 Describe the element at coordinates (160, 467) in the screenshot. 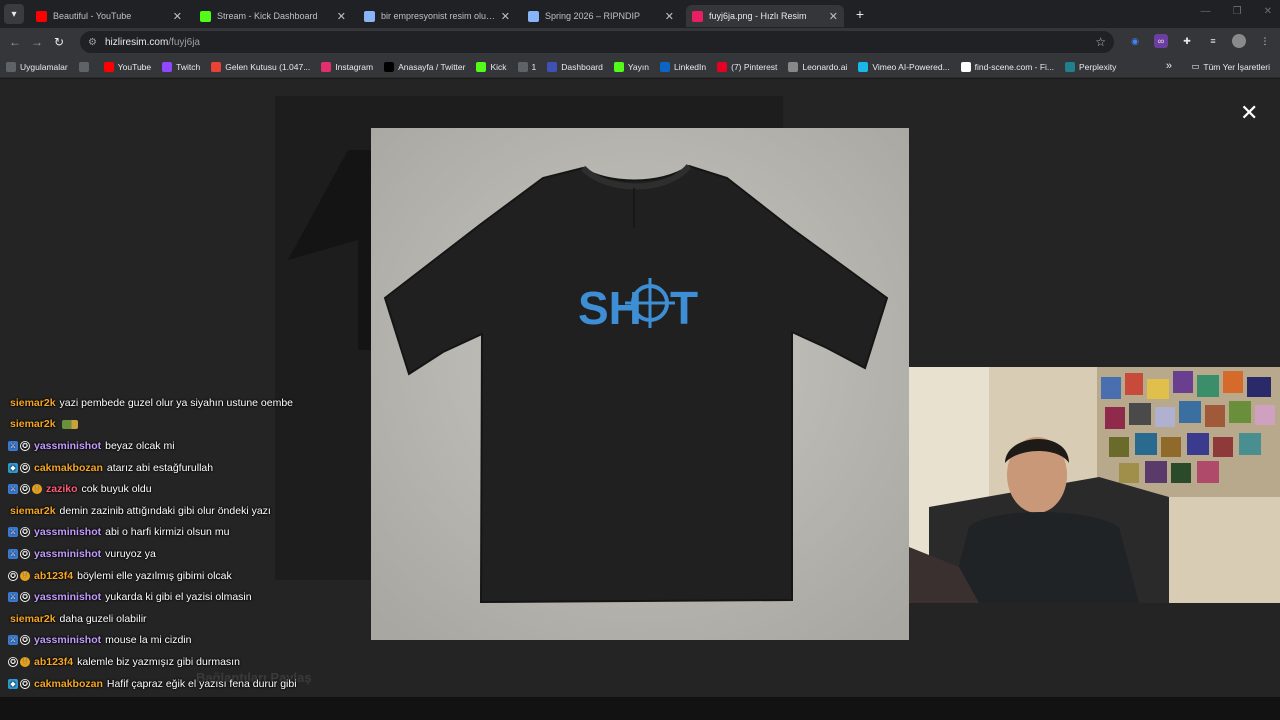

I see `chat-text: atarız abi estağfurullah` at that location.